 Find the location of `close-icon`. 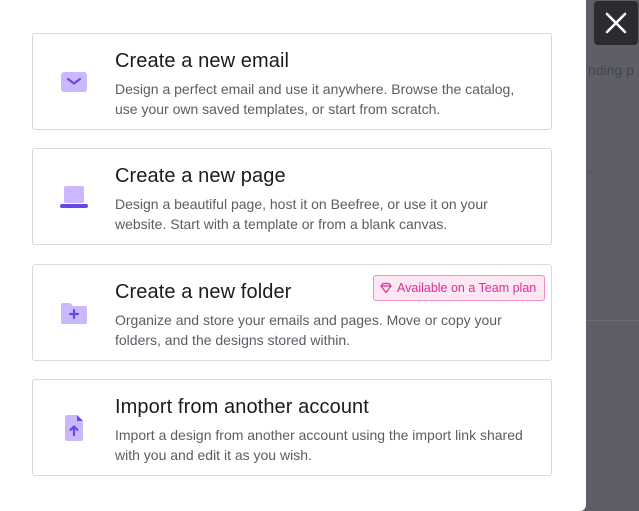

close-icon is located at coordinates (616, 23).